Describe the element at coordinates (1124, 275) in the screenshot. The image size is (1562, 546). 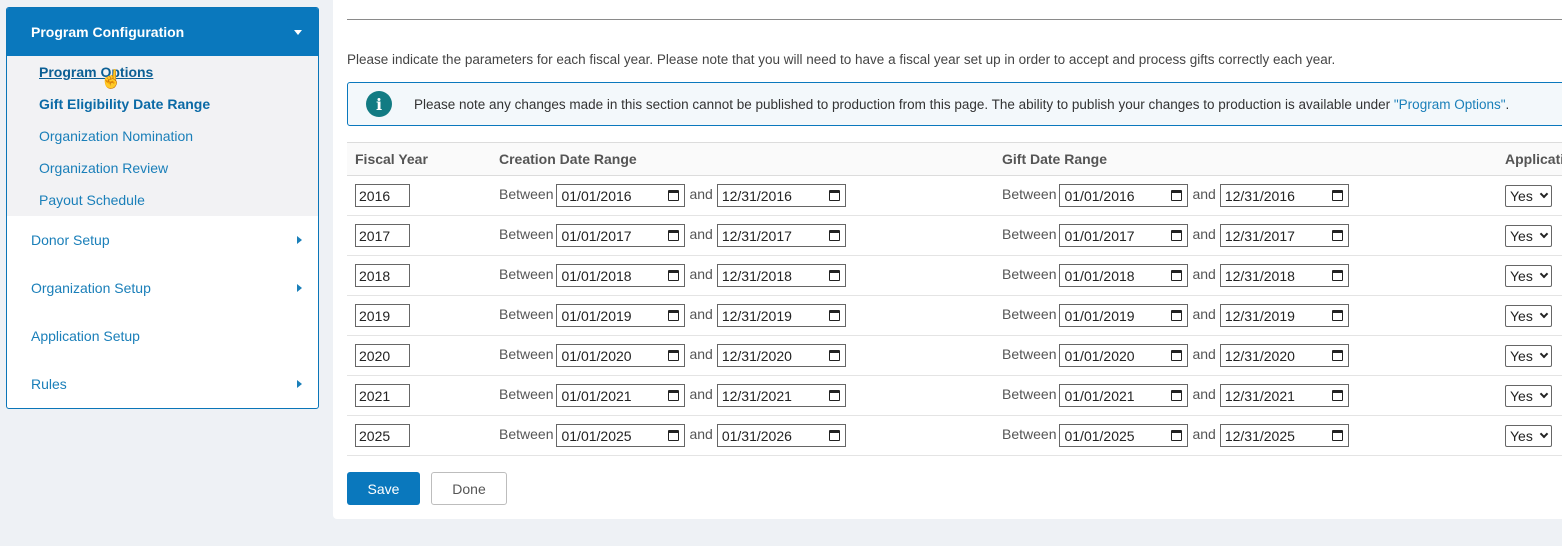
I see `gift-from-date-input: 01/01/2018` at that location.